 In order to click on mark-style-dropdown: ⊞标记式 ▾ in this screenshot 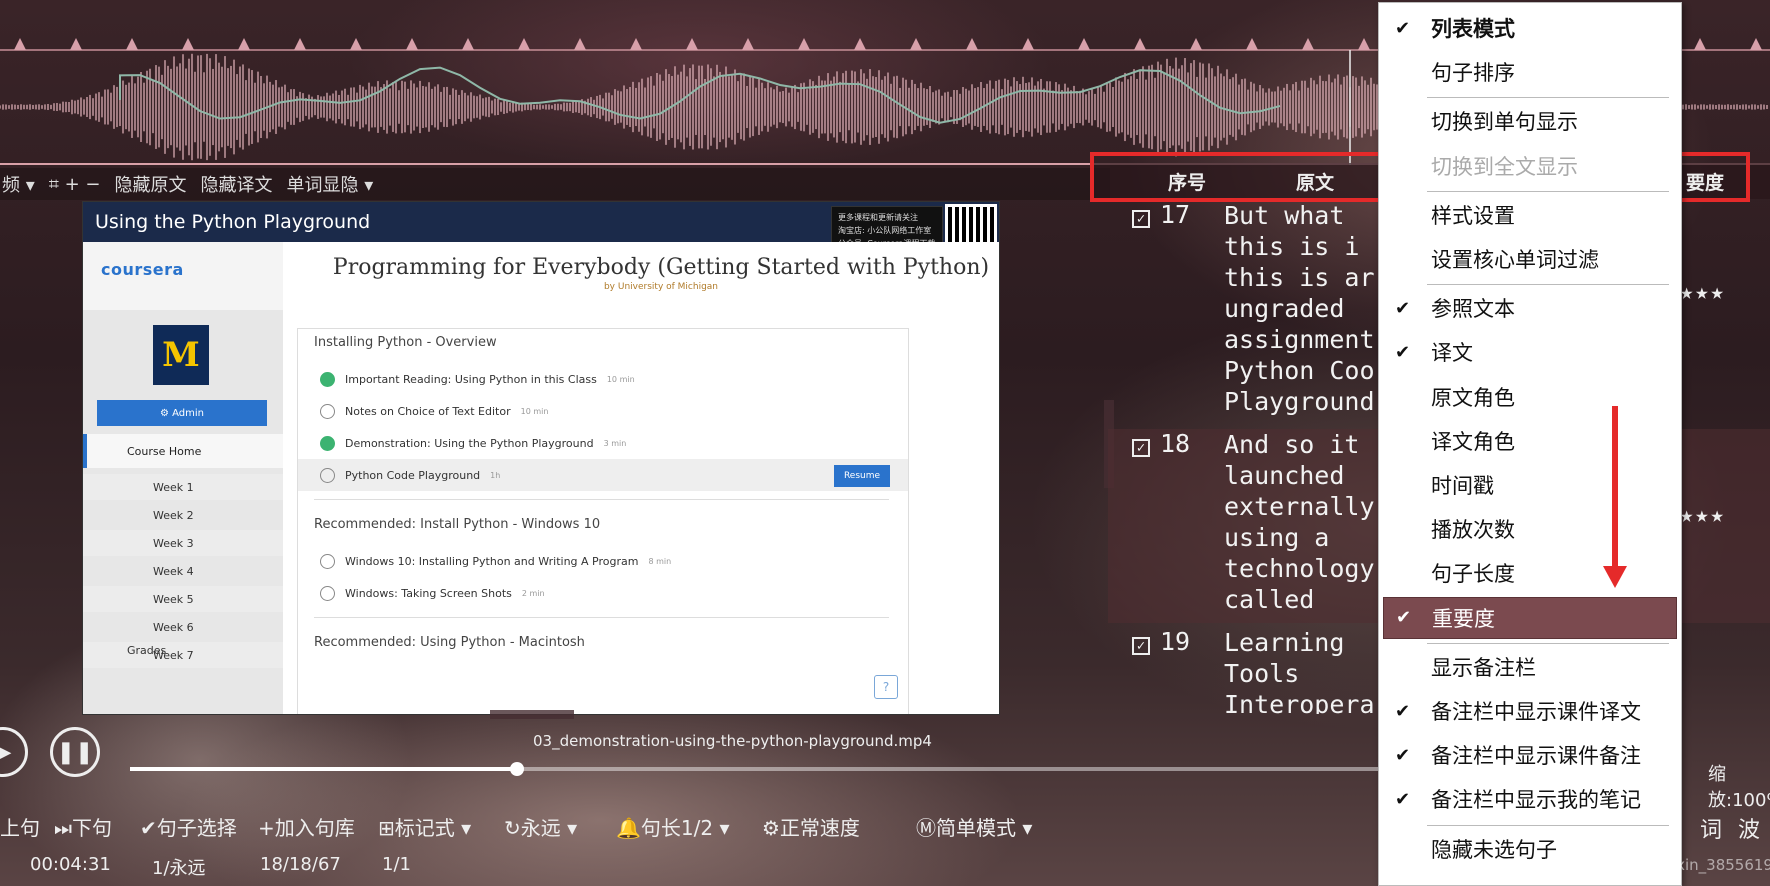, I will do `click(424, 826)`.